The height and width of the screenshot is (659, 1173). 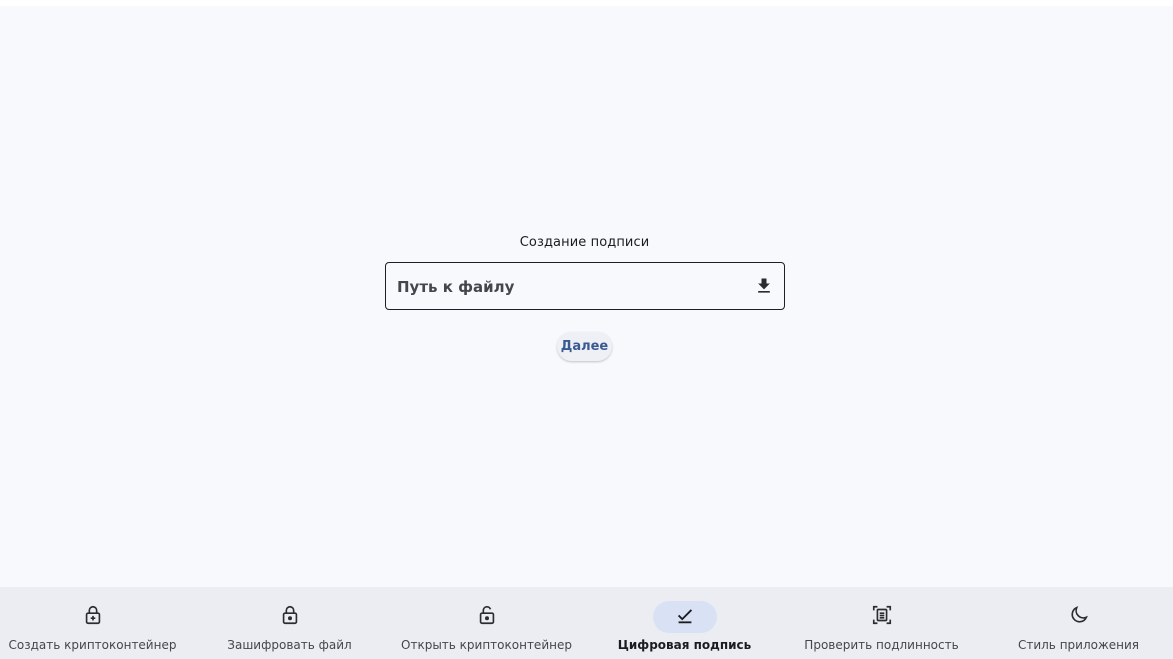 I want to click on document-scan-icon, so click(x=882, y=617).